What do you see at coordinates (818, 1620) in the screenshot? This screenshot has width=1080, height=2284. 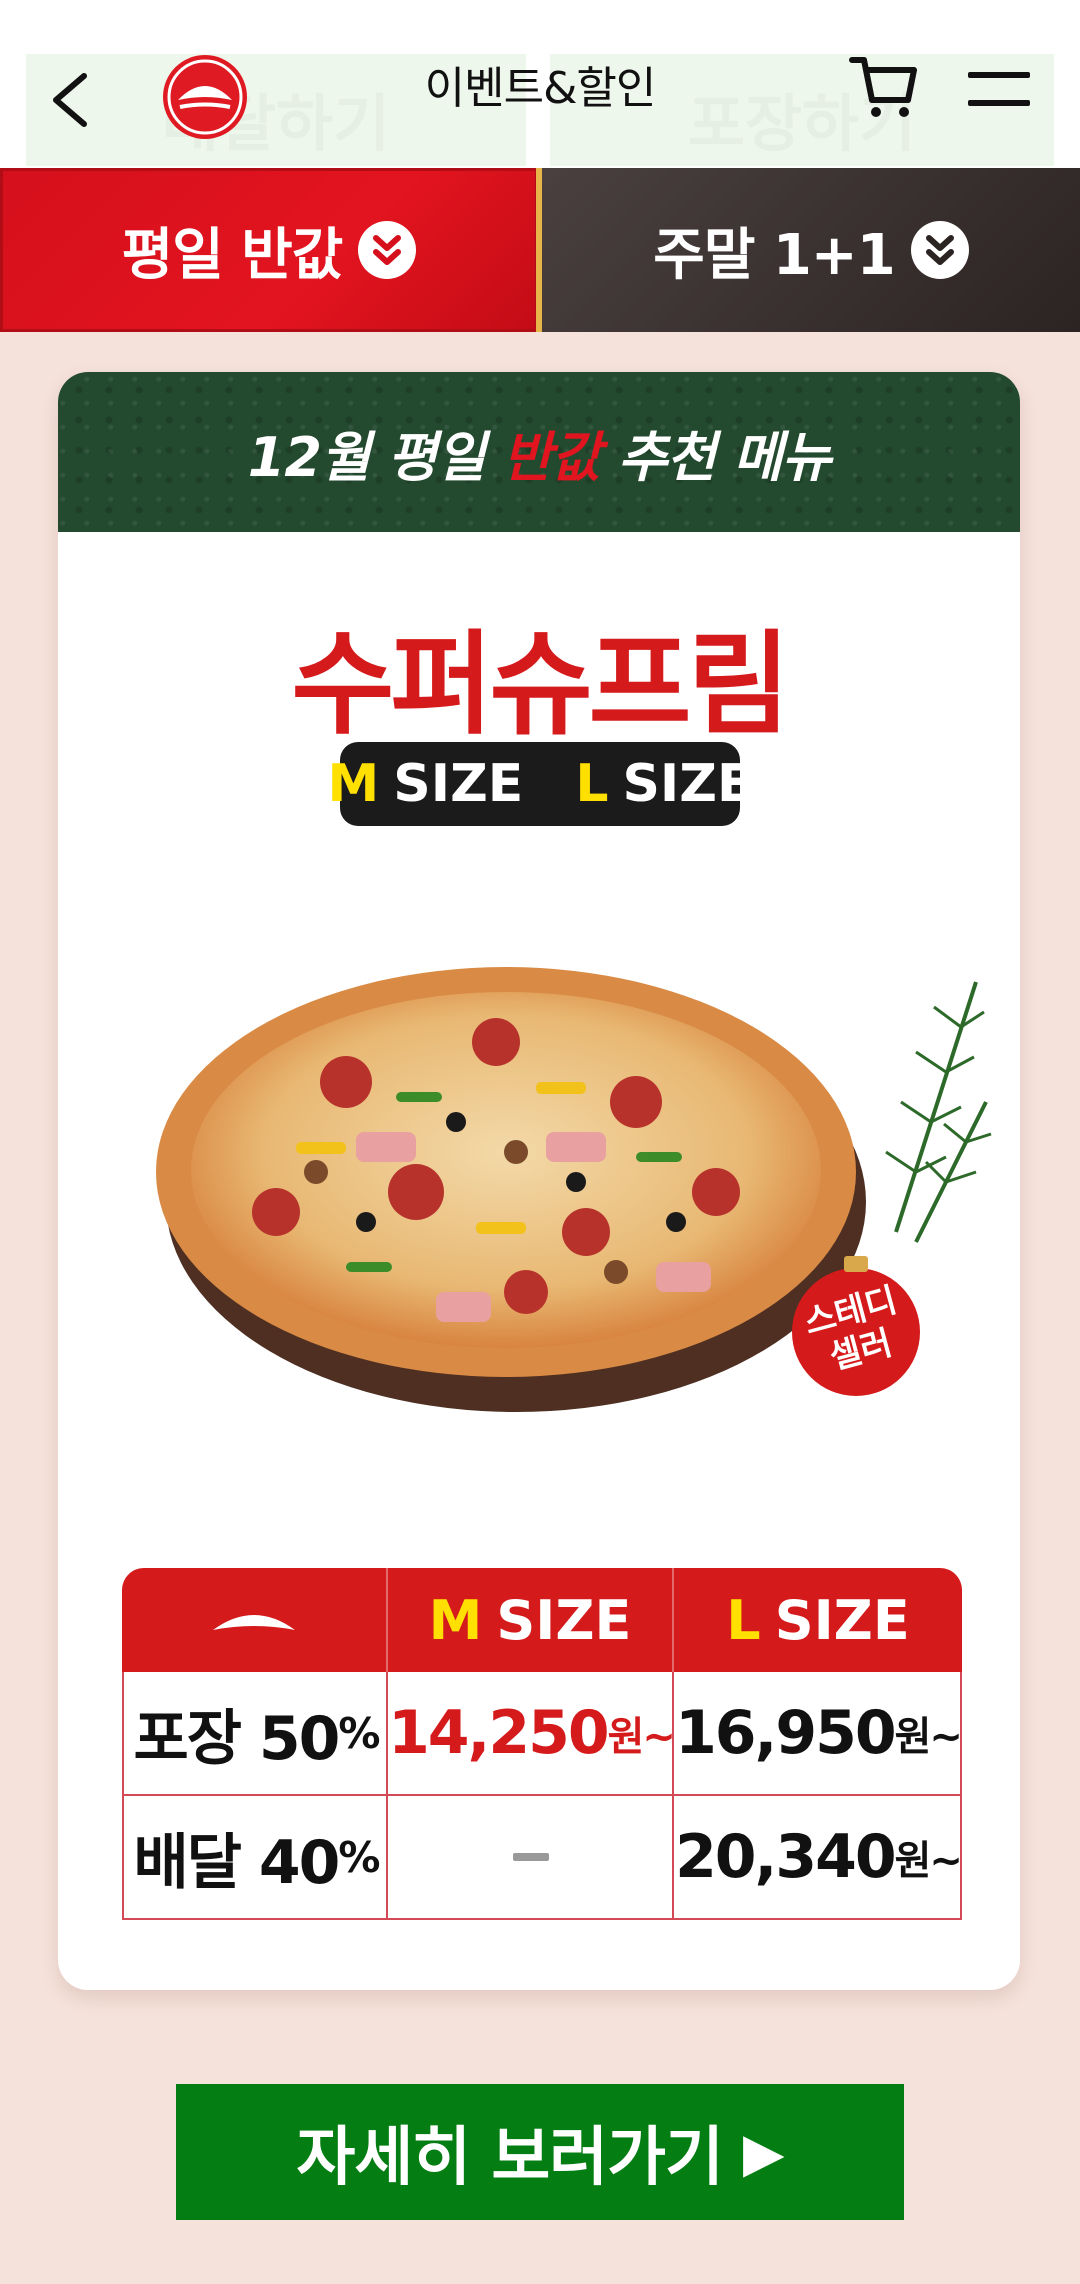 I see `header-l-size: L SIZE` at bounding box center [818, 1620].